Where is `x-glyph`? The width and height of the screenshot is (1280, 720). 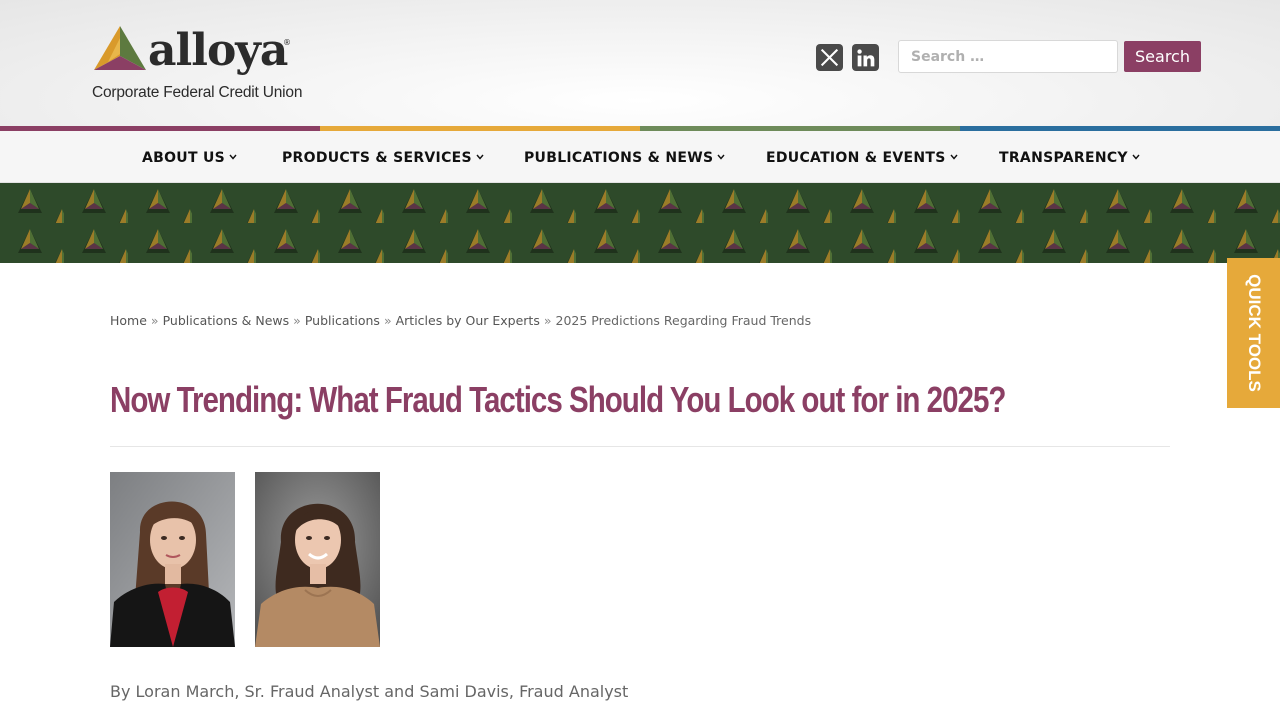
x-glyph is located at coordinates (829, 57).